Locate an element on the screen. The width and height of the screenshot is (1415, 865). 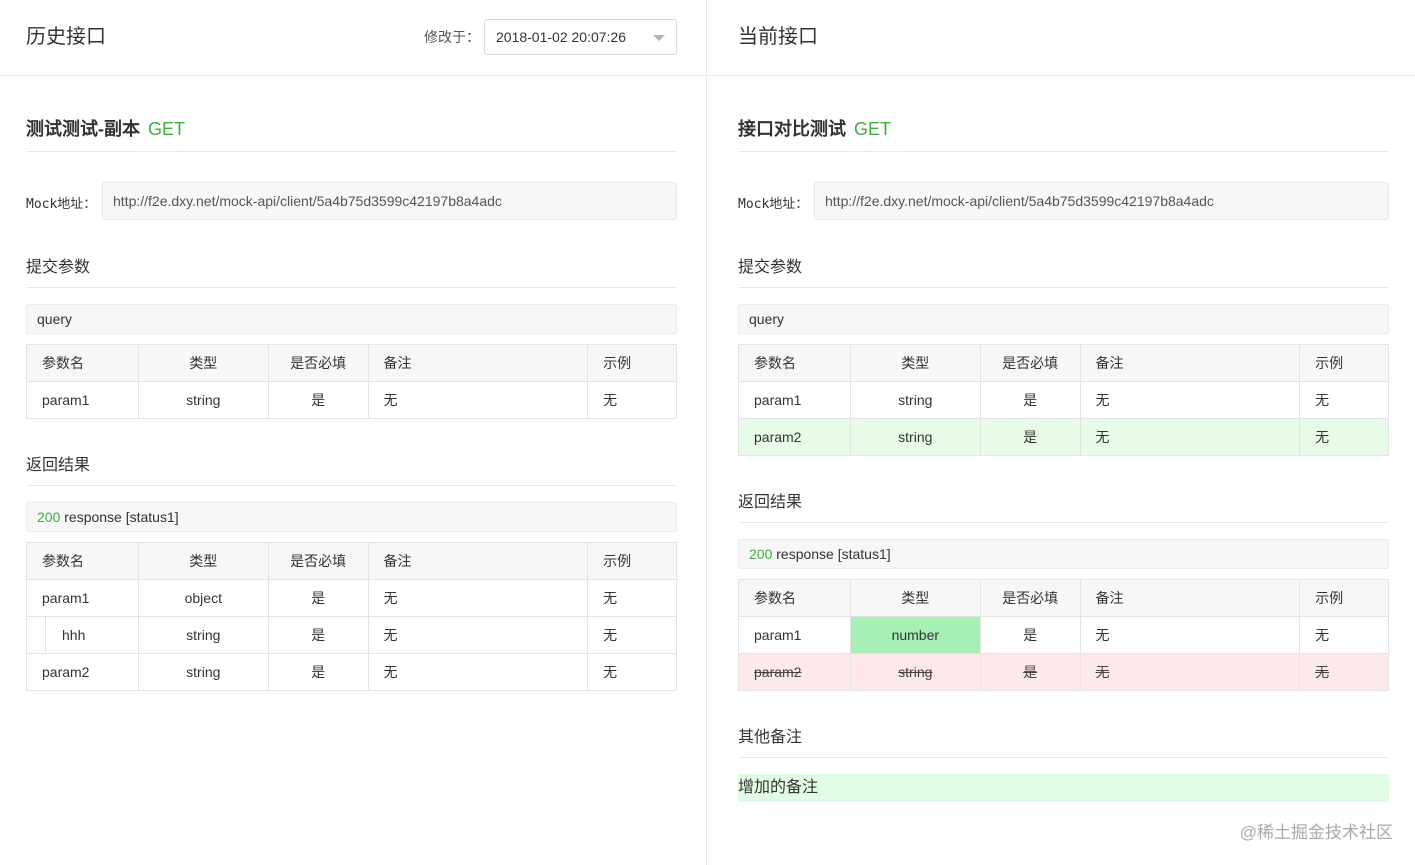
current-title: 当前接口 is located at coordinates (778, 37).